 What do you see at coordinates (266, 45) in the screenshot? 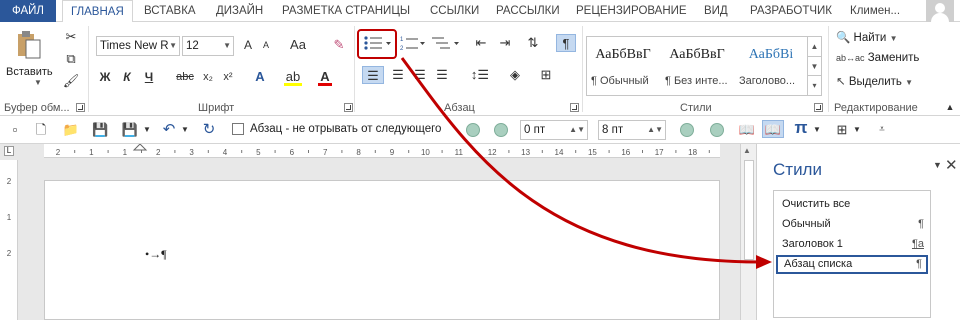
I see `shrink-font-icon: A` at bounding box center [266, 45].